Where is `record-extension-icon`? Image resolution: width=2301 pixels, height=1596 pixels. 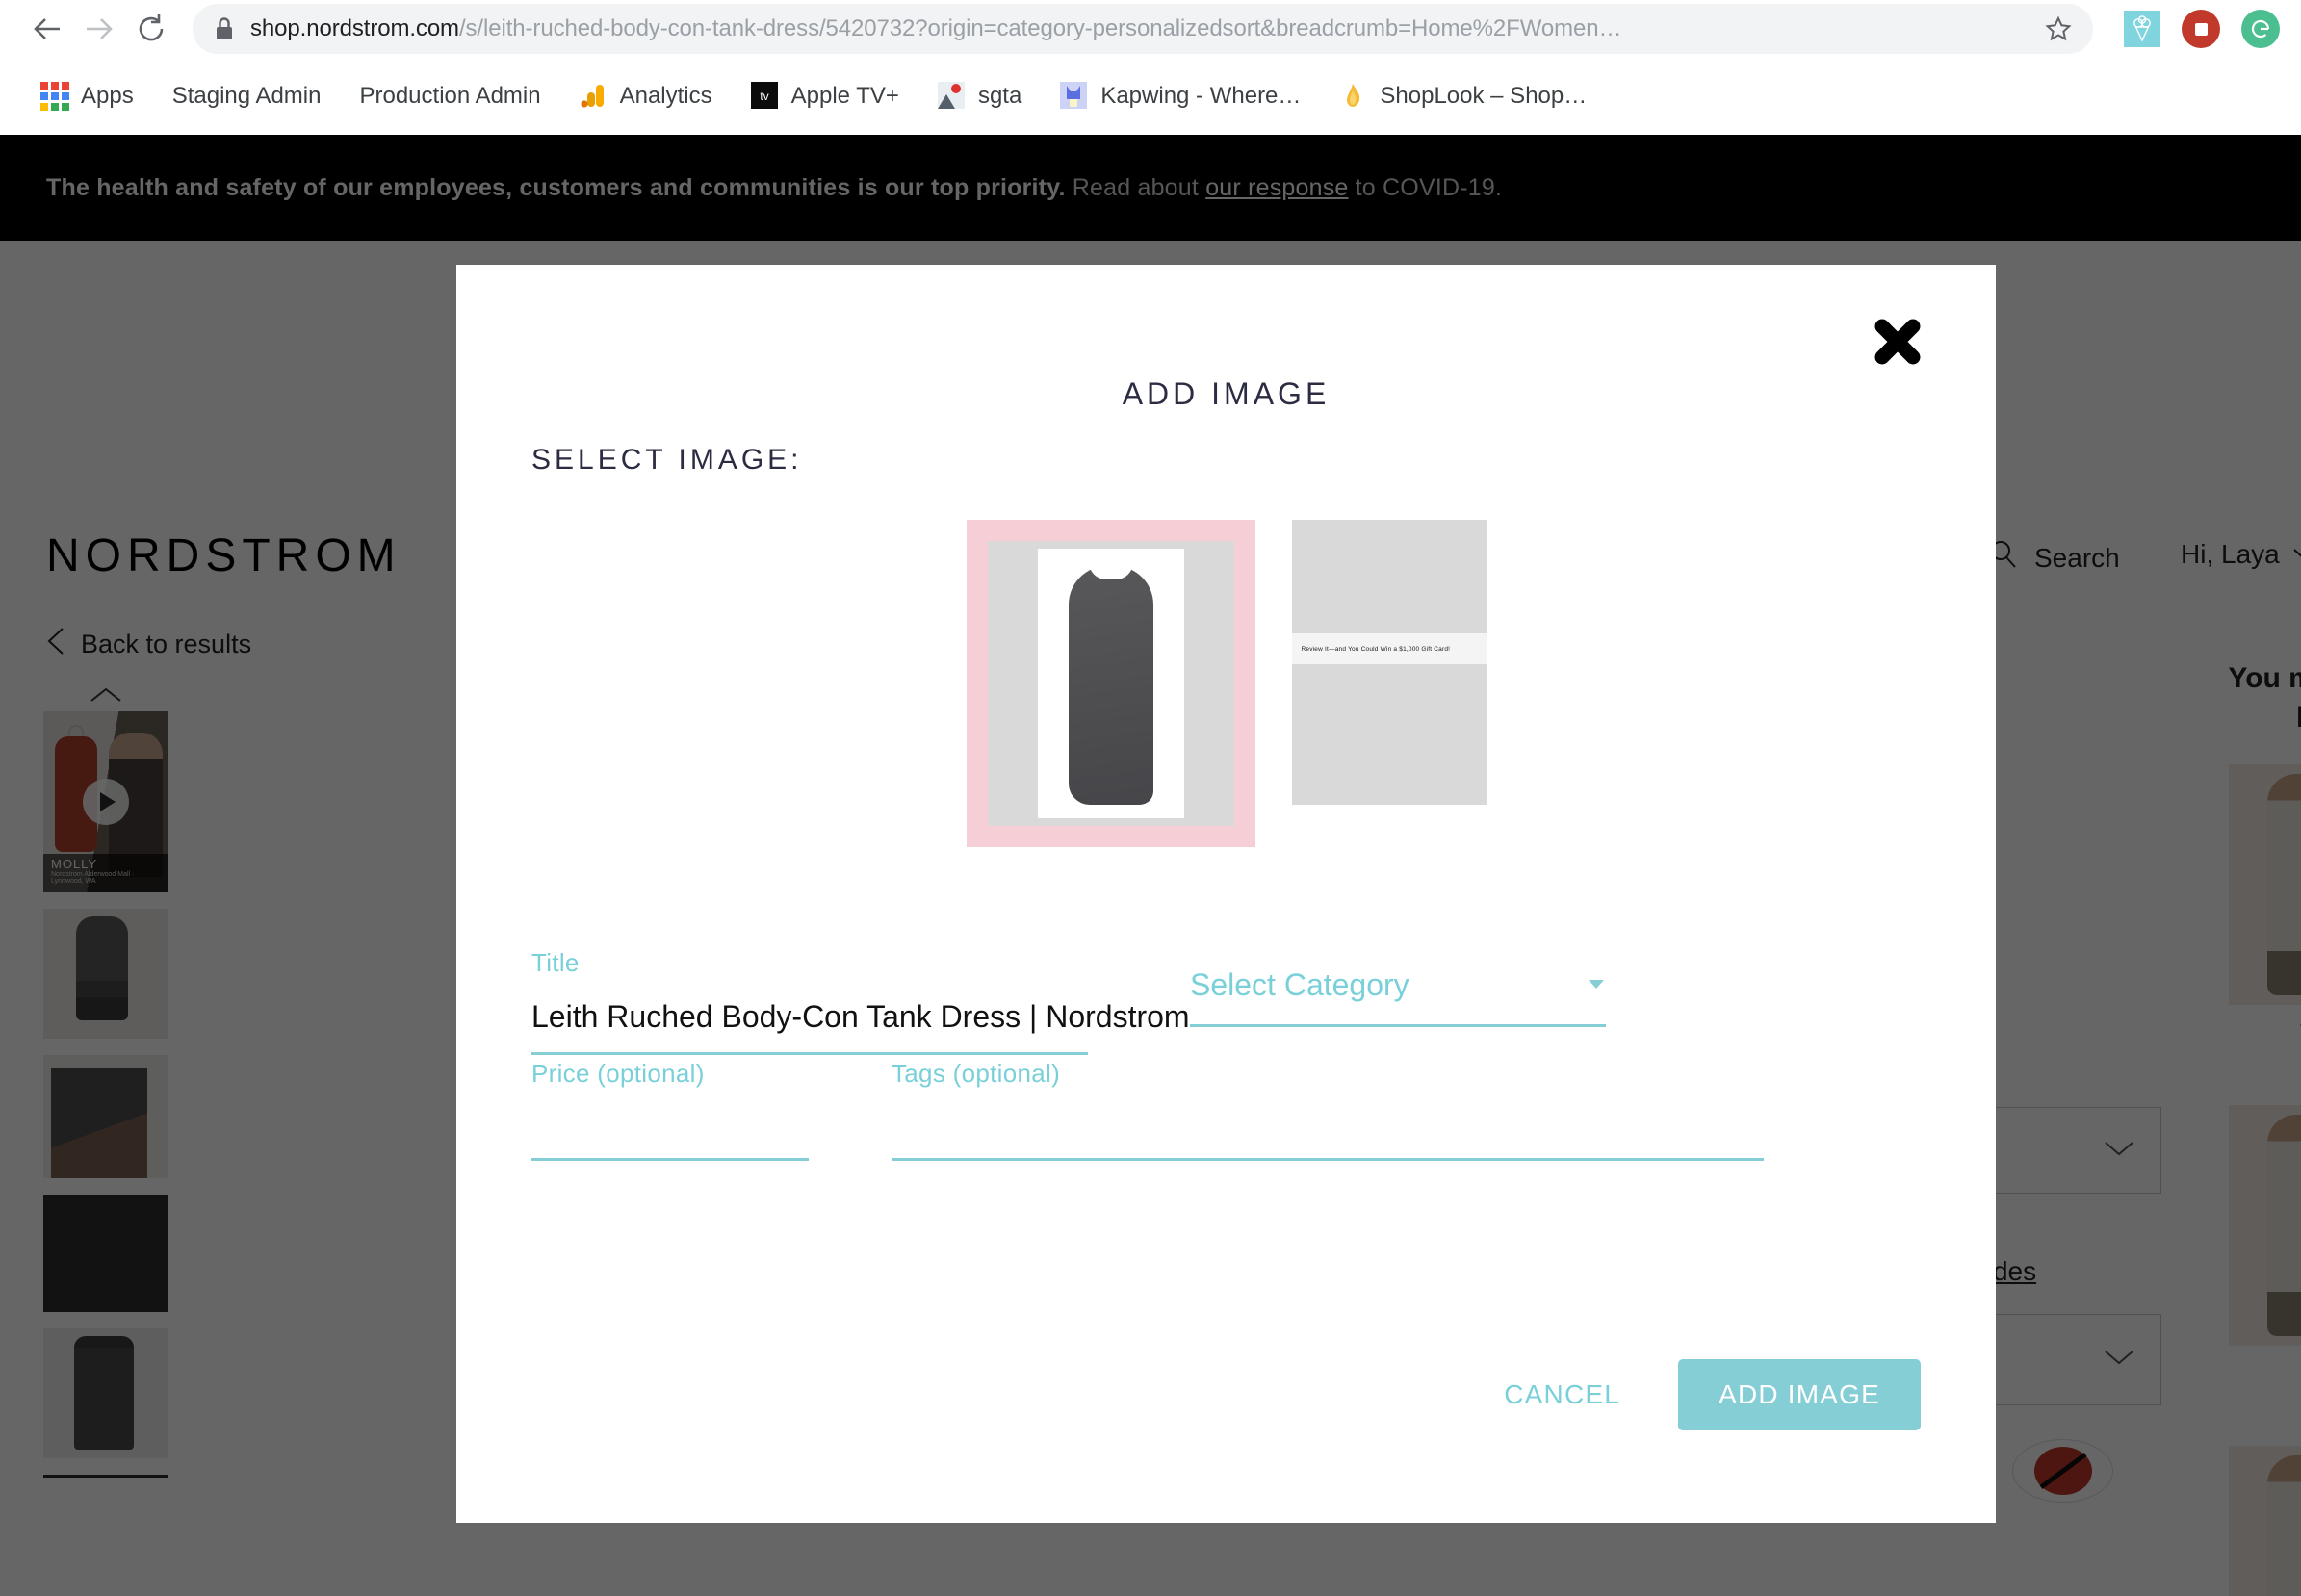 record-extension-icon is located at coordinates (2201, 29).